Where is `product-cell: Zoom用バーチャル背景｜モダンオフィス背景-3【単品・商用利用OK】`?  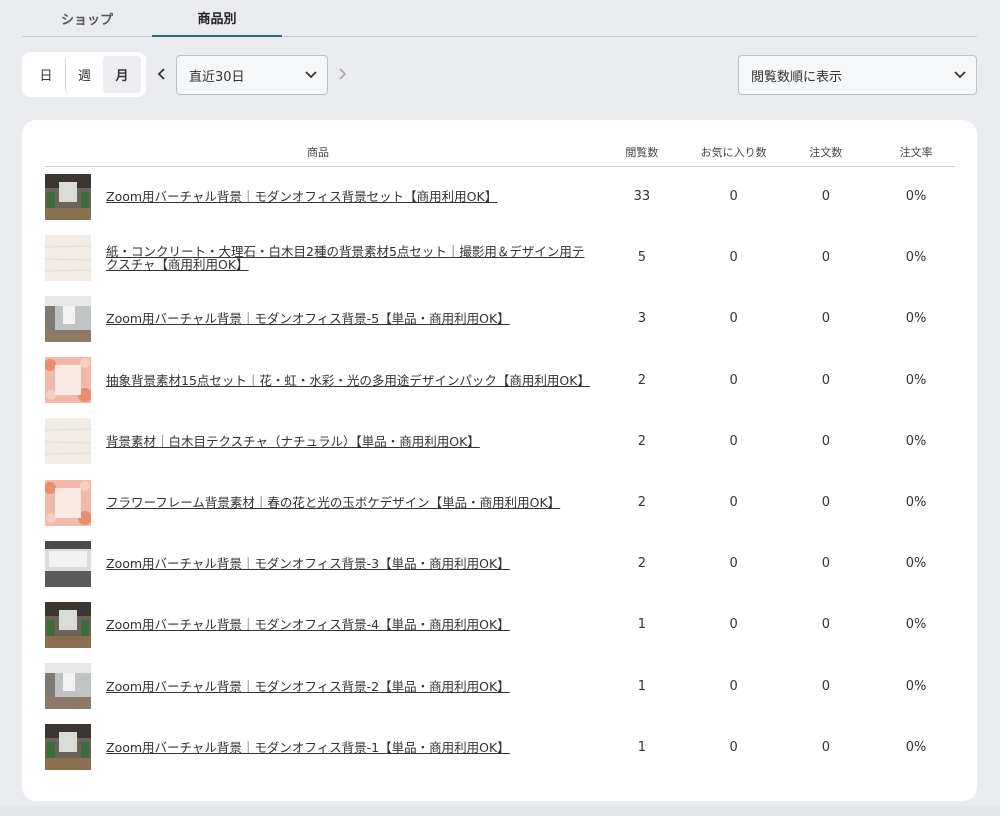 product-cell: Zoom用バーチャル背景｜モダンオフィス背景-3【単品・商用利用OK】 is located at coordinates (318, 563).